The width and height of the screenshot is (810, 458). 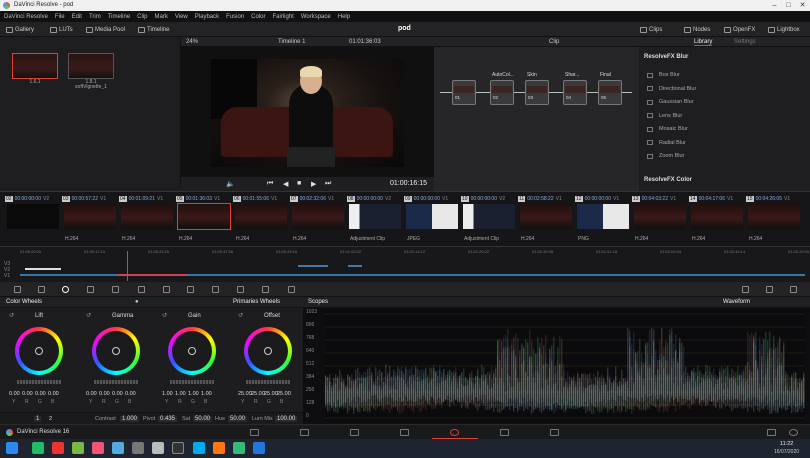 I want to click on clip-thumbnail: 13 00:04:03:22 V1 H.264, so click(x=660, y=220).